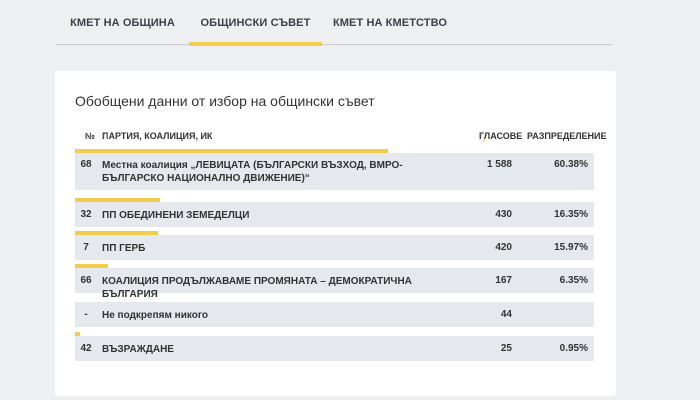  What do you see at coordinates (255, 23) in the screenshot?
I see `tab-municipal-council: ОБЩИНСКИ СЪВЕТ` at bounding box center [255, 23].